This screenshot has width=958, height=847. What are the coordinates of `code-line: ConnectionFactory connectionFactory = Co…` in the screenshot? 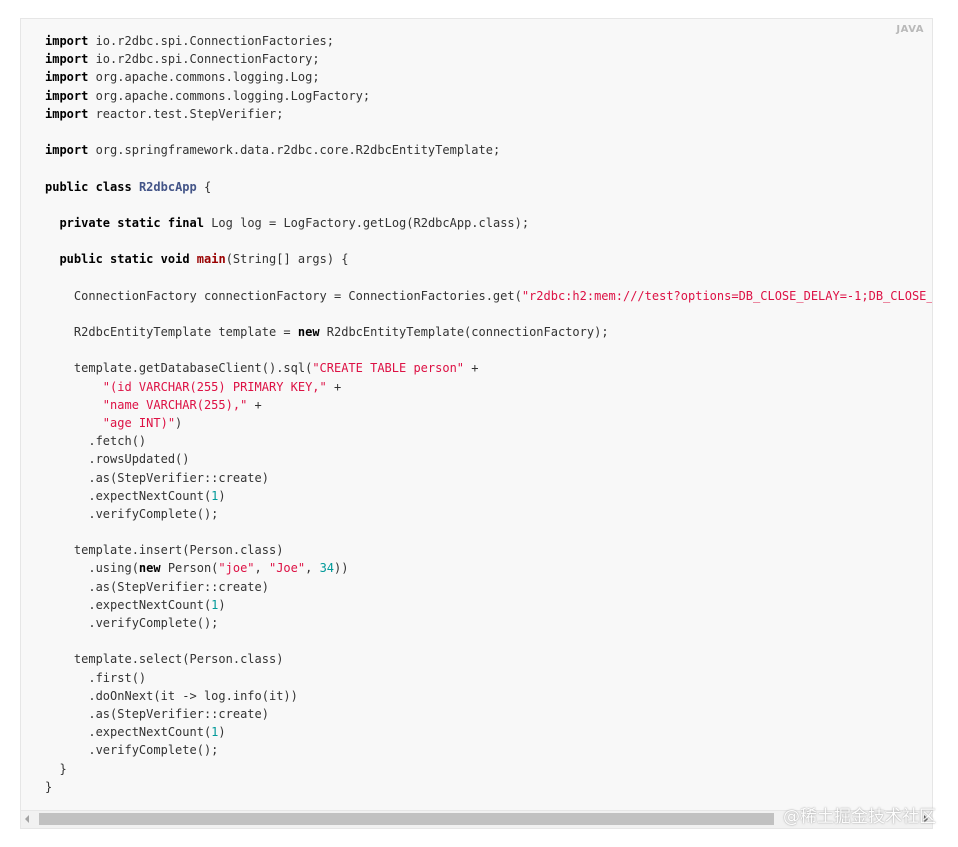 It's located at (488, 296).